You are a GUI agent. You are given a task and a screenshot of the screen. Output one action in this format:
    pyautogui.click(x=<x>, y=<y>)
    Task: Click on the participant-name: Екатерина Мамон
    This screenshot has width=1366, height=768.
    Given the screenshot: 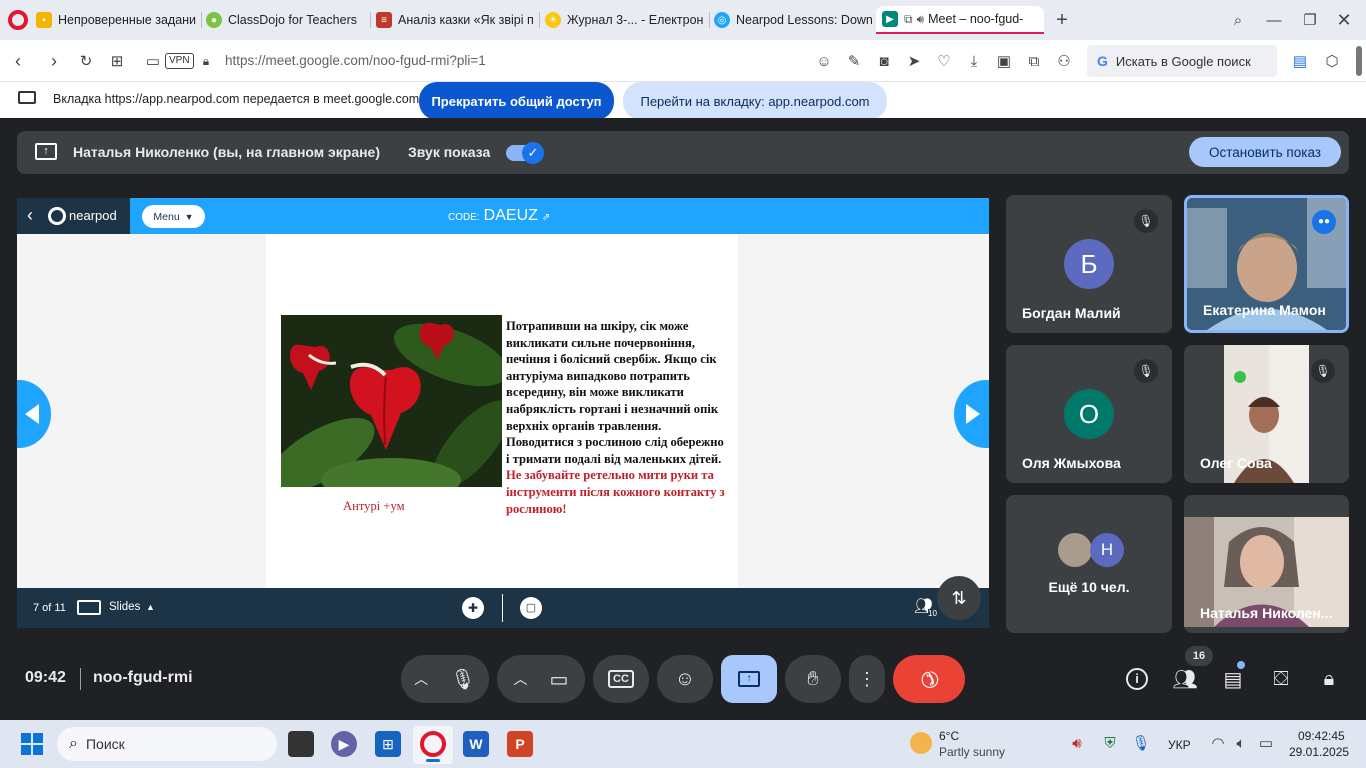 What is the action you would take?
    pyautogui.click(x=1264, y=310)
    